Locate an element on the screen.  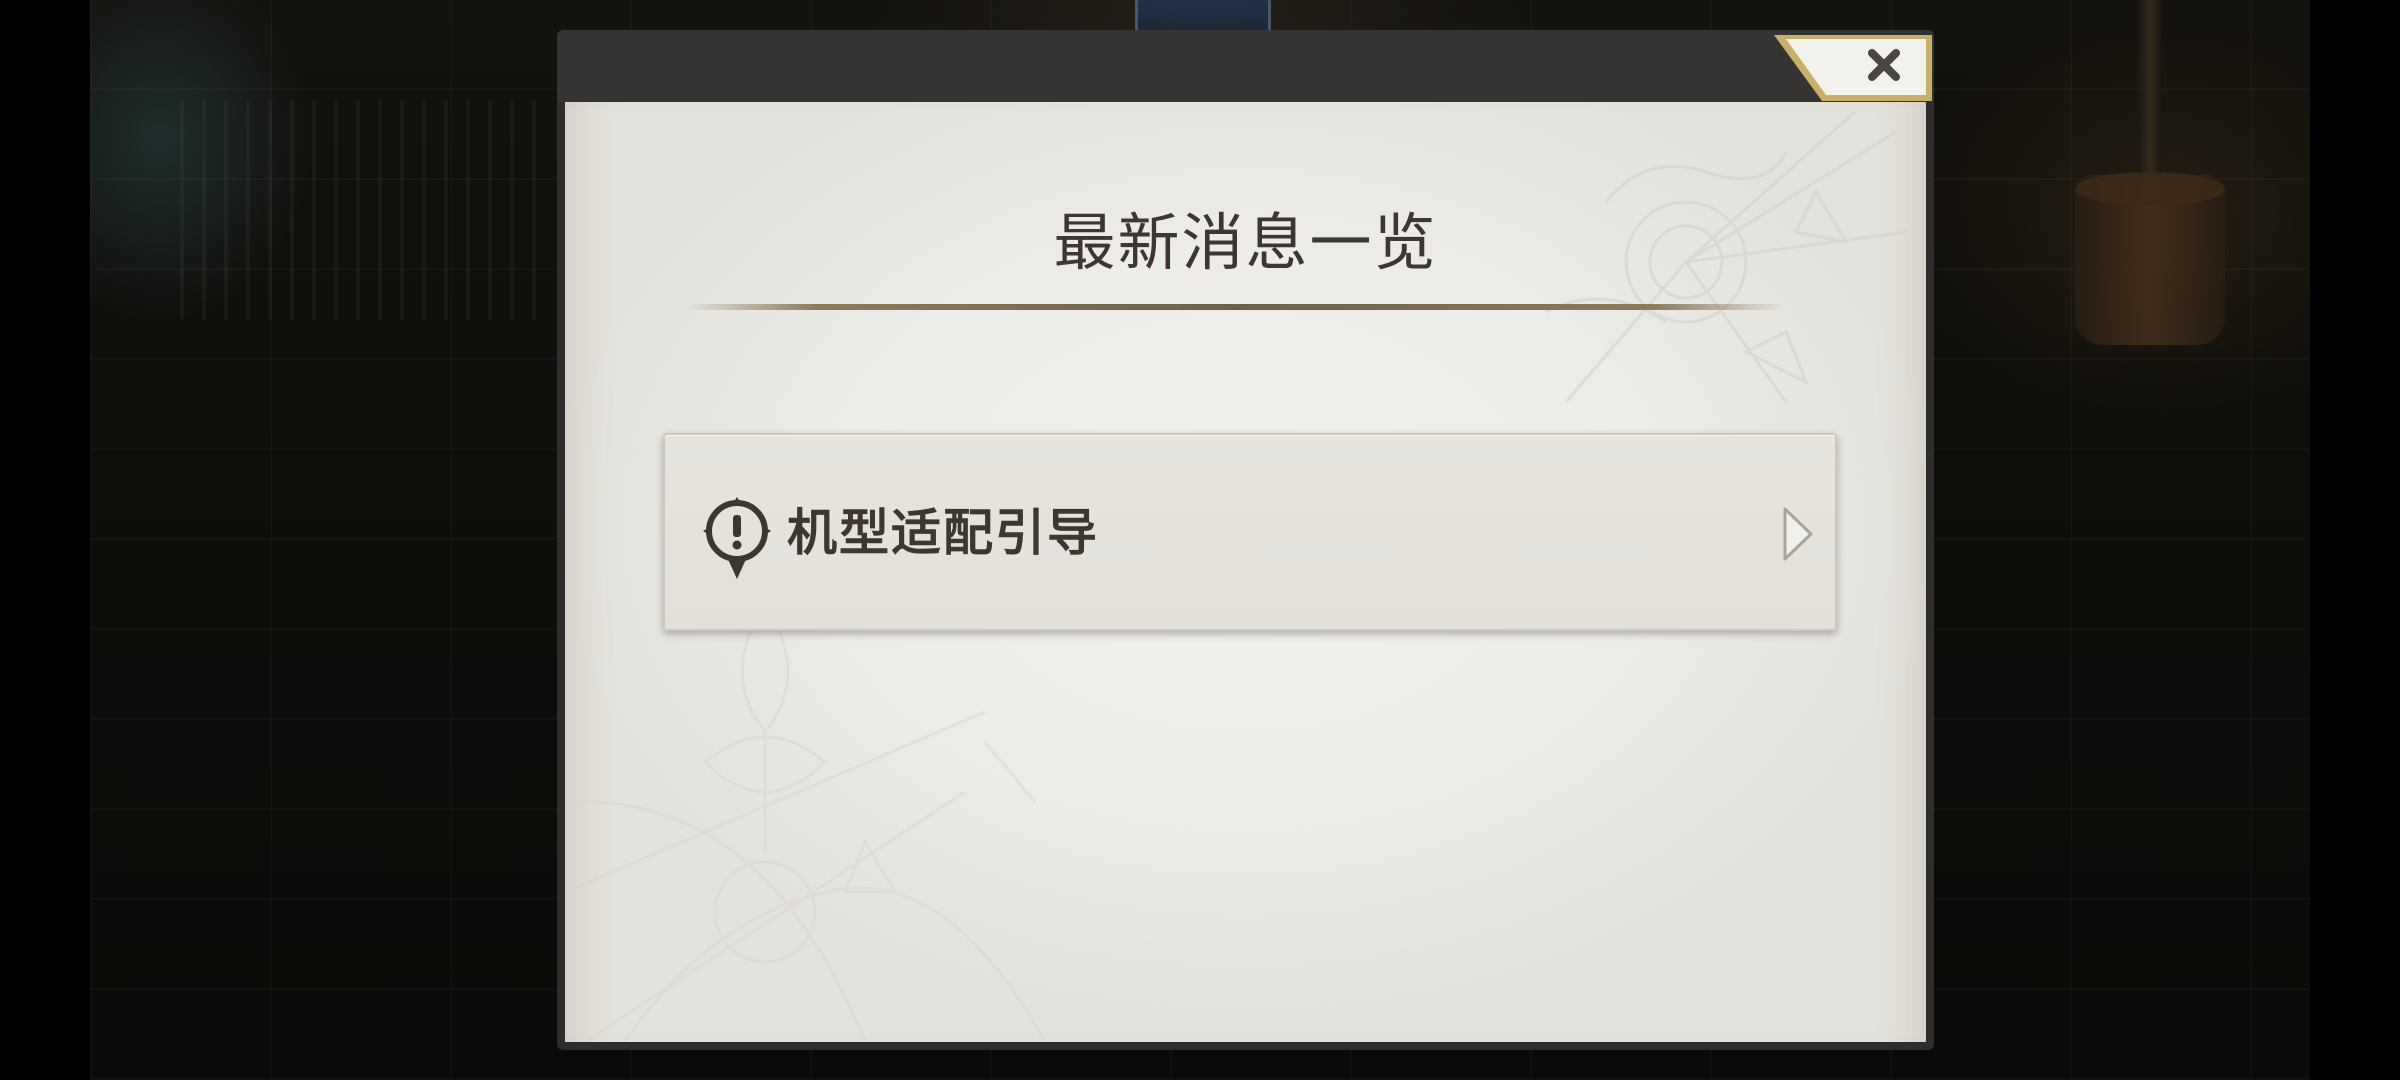
chevron-right-icon is located at coordinates (1798, 534).